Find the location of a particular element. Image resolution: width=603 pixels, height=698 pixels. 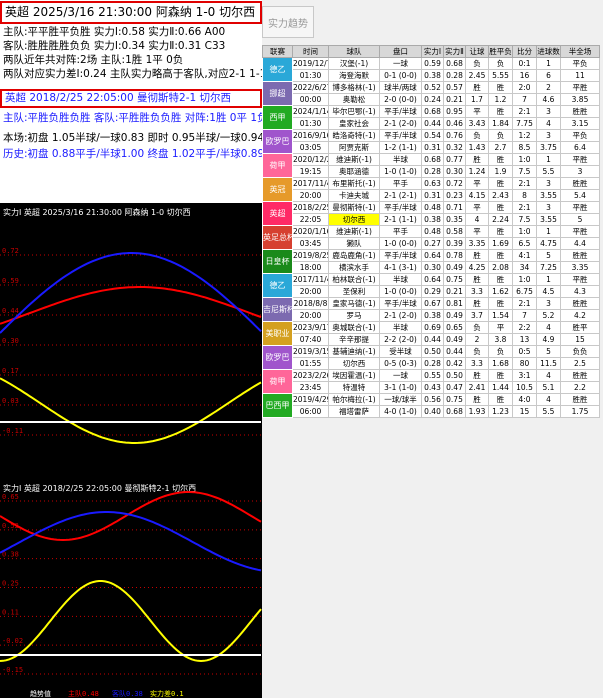

column-header: 球队 is located at coordinates (354, 51).